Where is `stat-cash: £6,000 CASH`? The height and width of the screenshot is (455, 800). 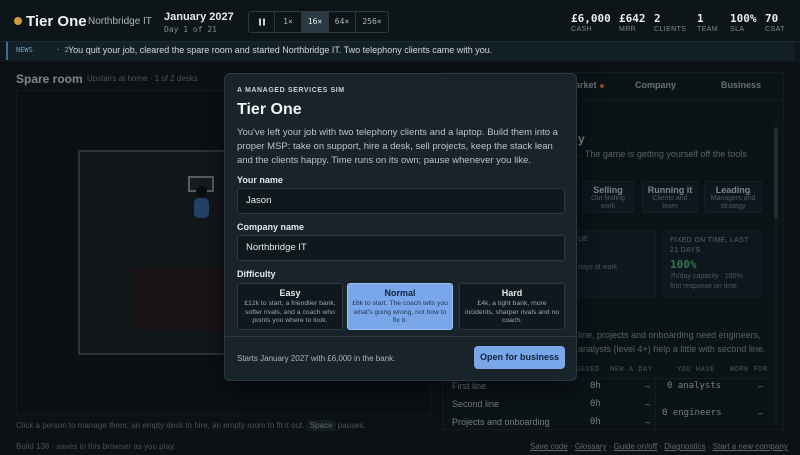 stat-cash: £6,000 CASH is located at coordinates (591, 22).